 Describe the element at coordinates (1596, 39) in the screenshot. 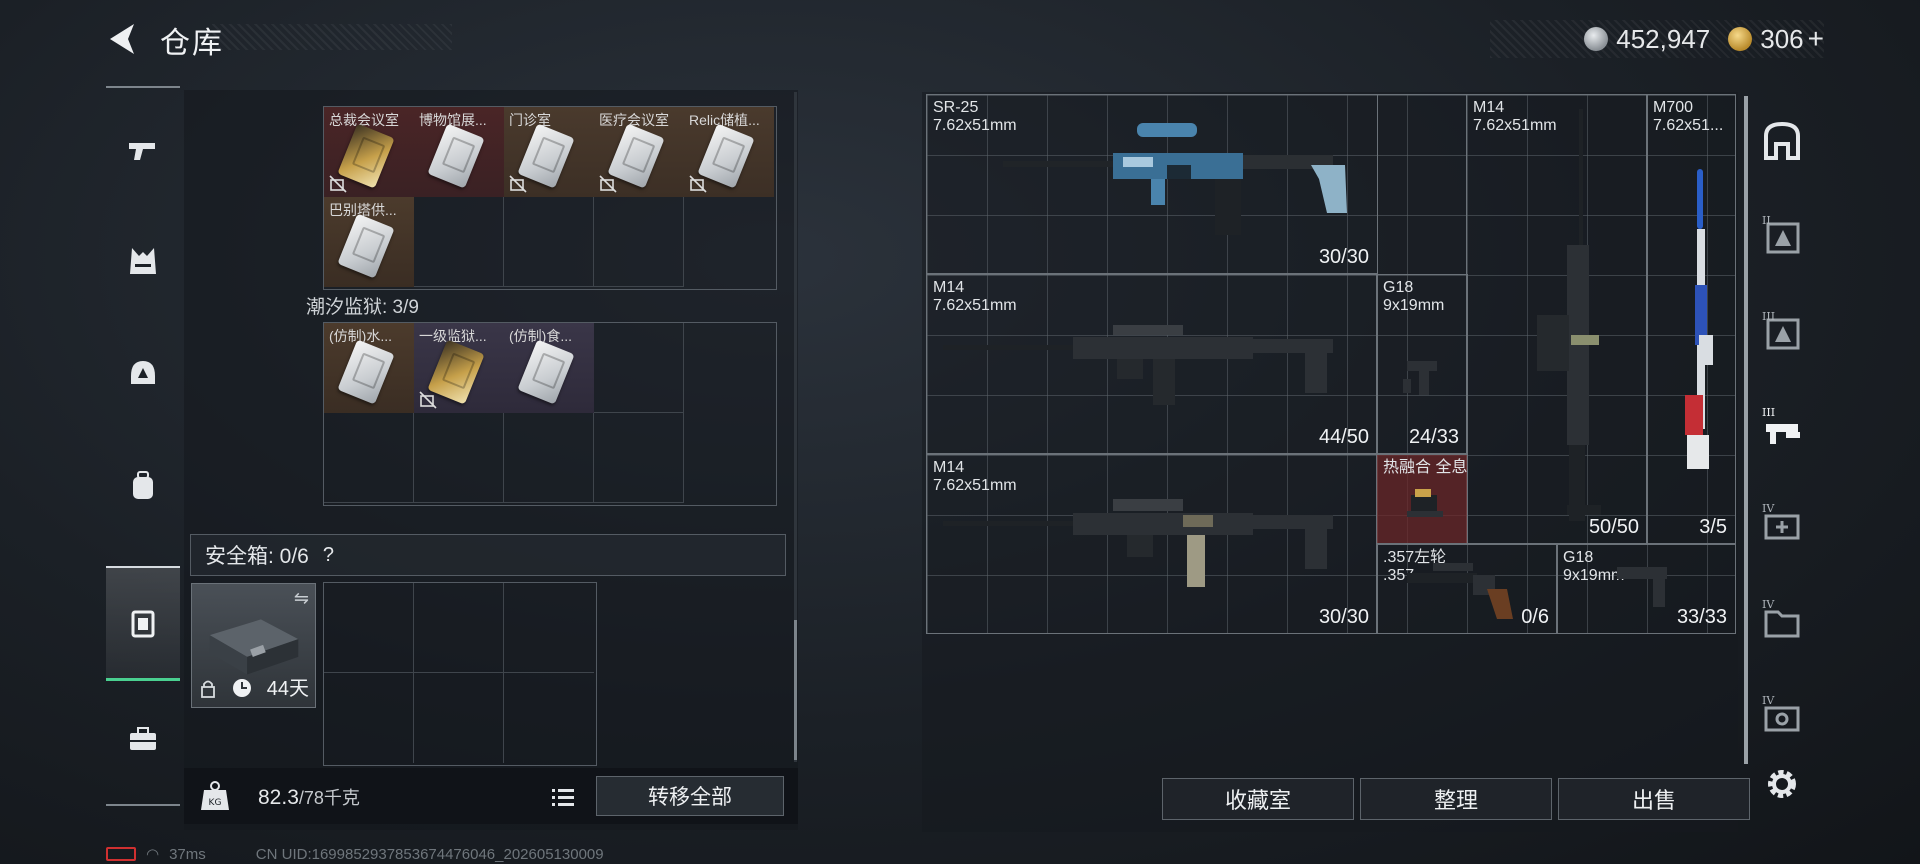

I see `silver-coin-icon` at that location.